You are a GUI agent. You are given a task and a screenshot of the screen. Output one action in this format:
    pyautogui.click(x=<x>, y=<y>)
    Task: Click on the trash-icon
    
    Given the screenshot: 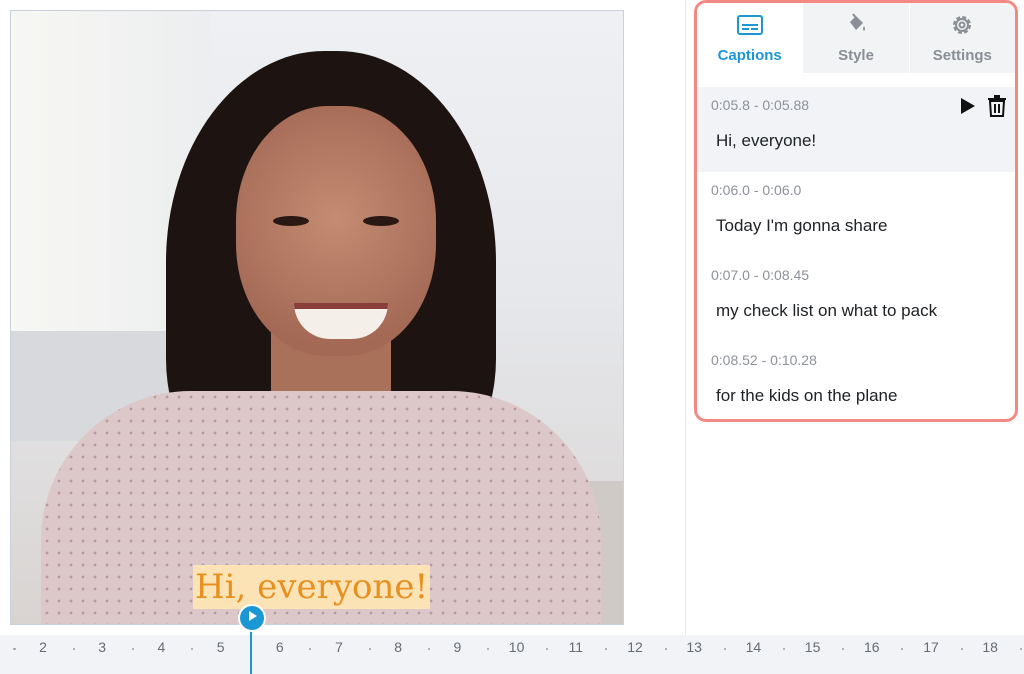 What is the action you would take?
    pyautogui.click(x=997, y=106)
    